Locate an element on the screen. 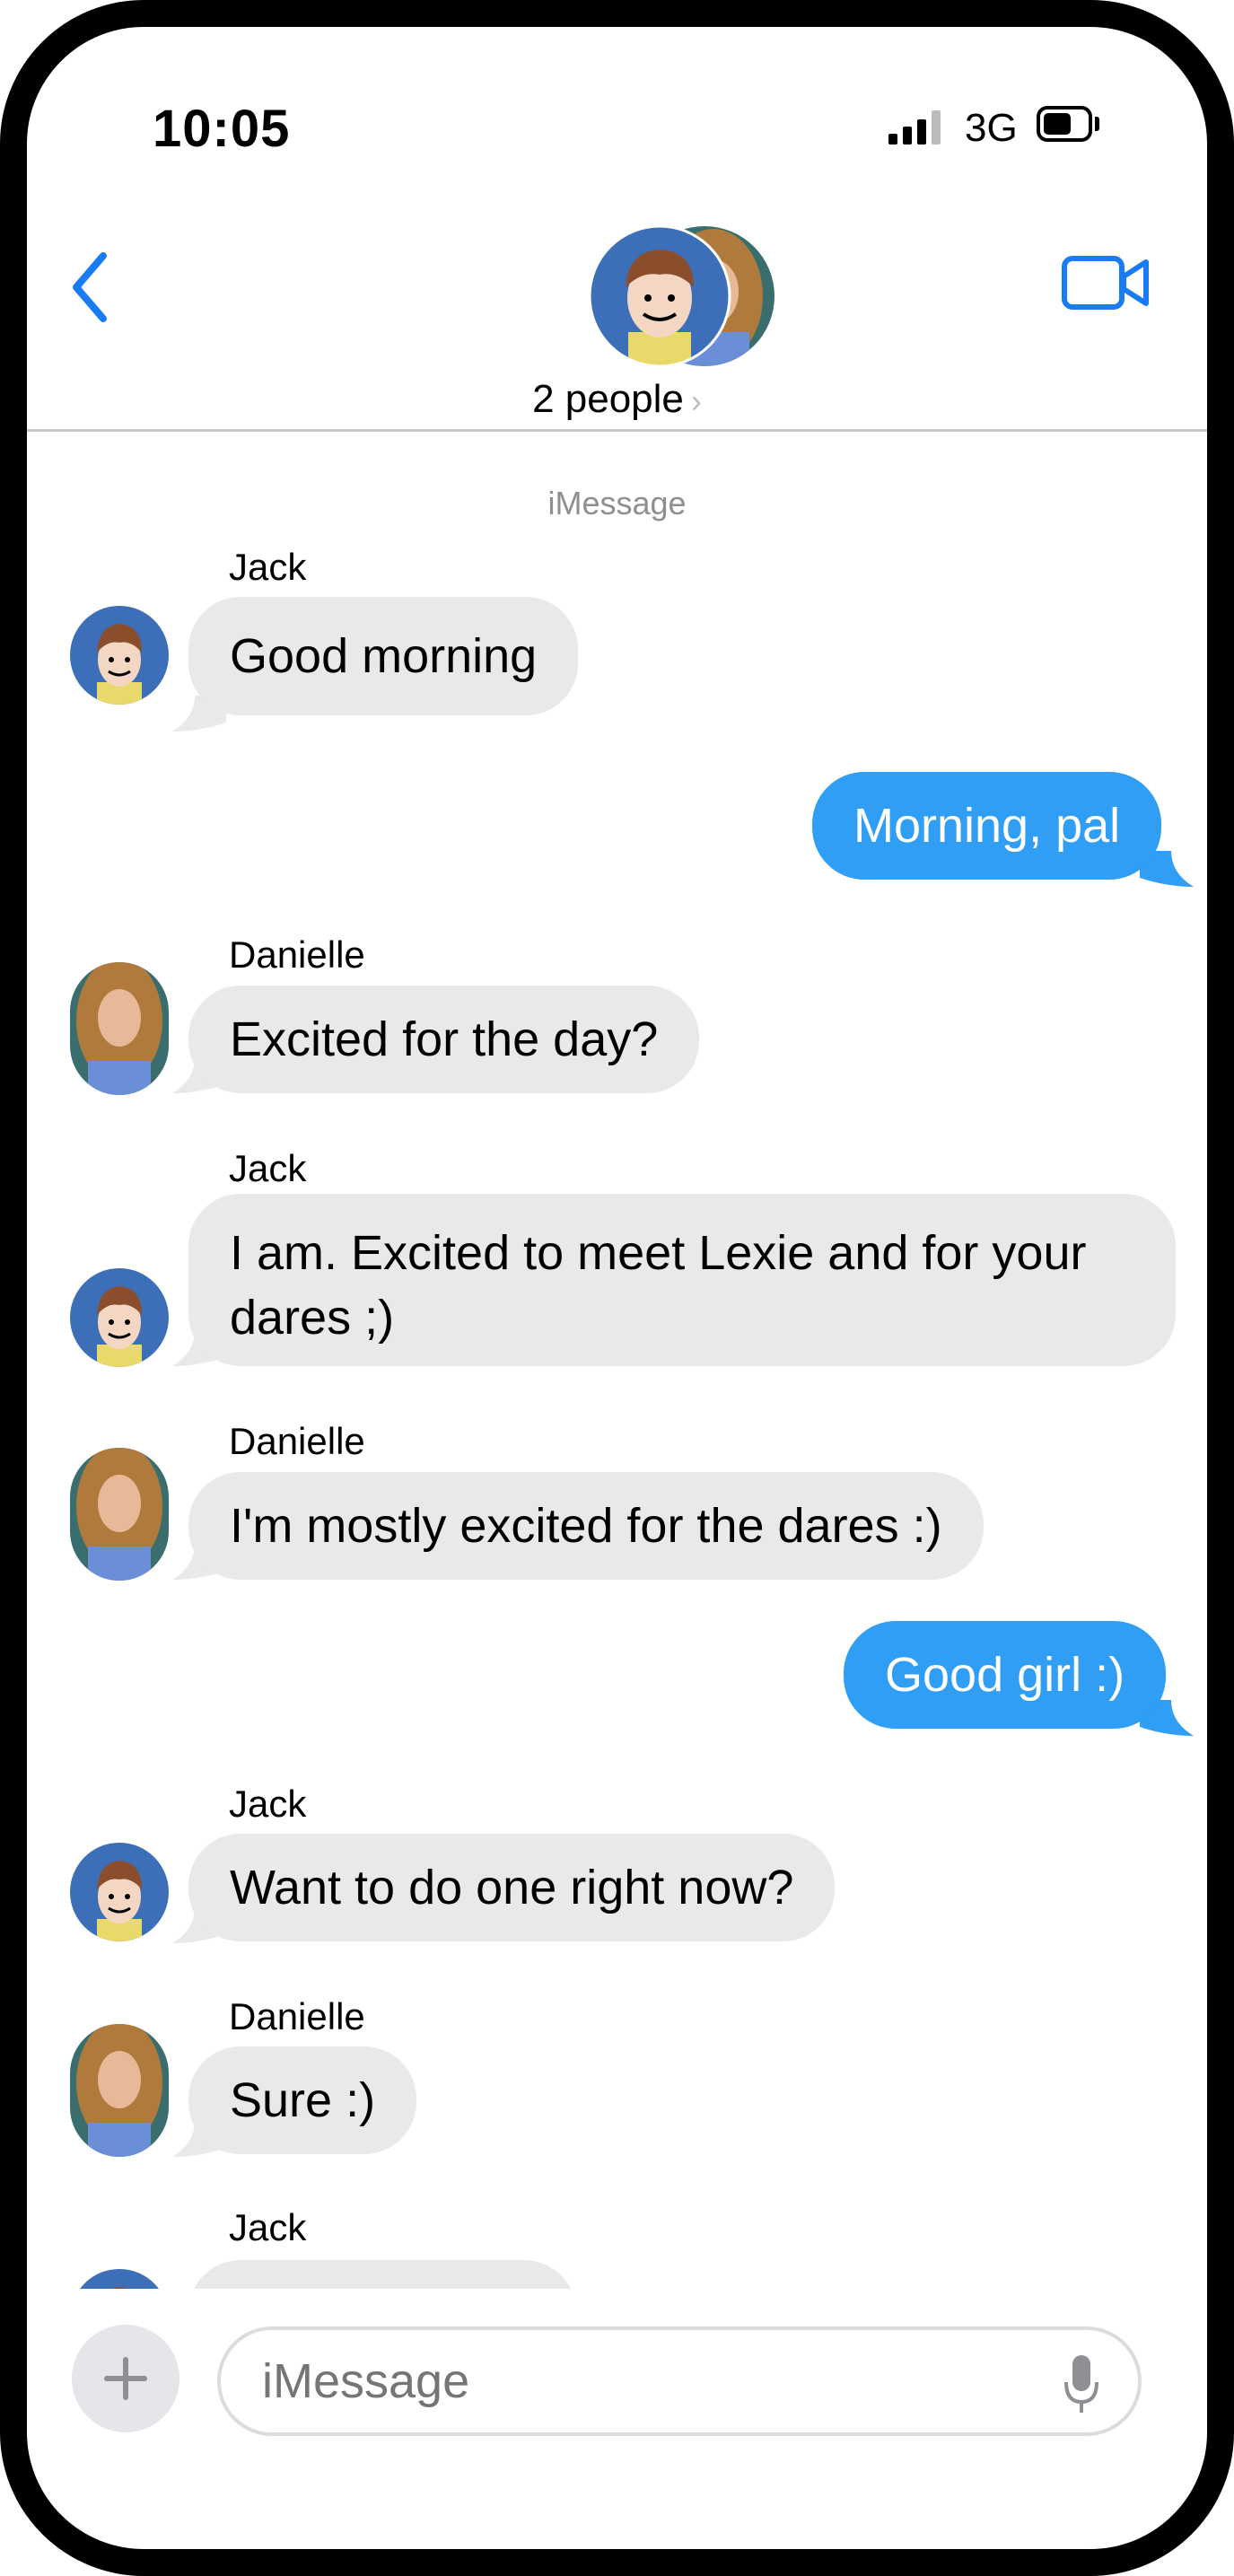 Image resolution: width=1234 pixels, height=2576 pixels. message-bubble-outgoing: Good girl :) is located at coordinates (1006, 1675).